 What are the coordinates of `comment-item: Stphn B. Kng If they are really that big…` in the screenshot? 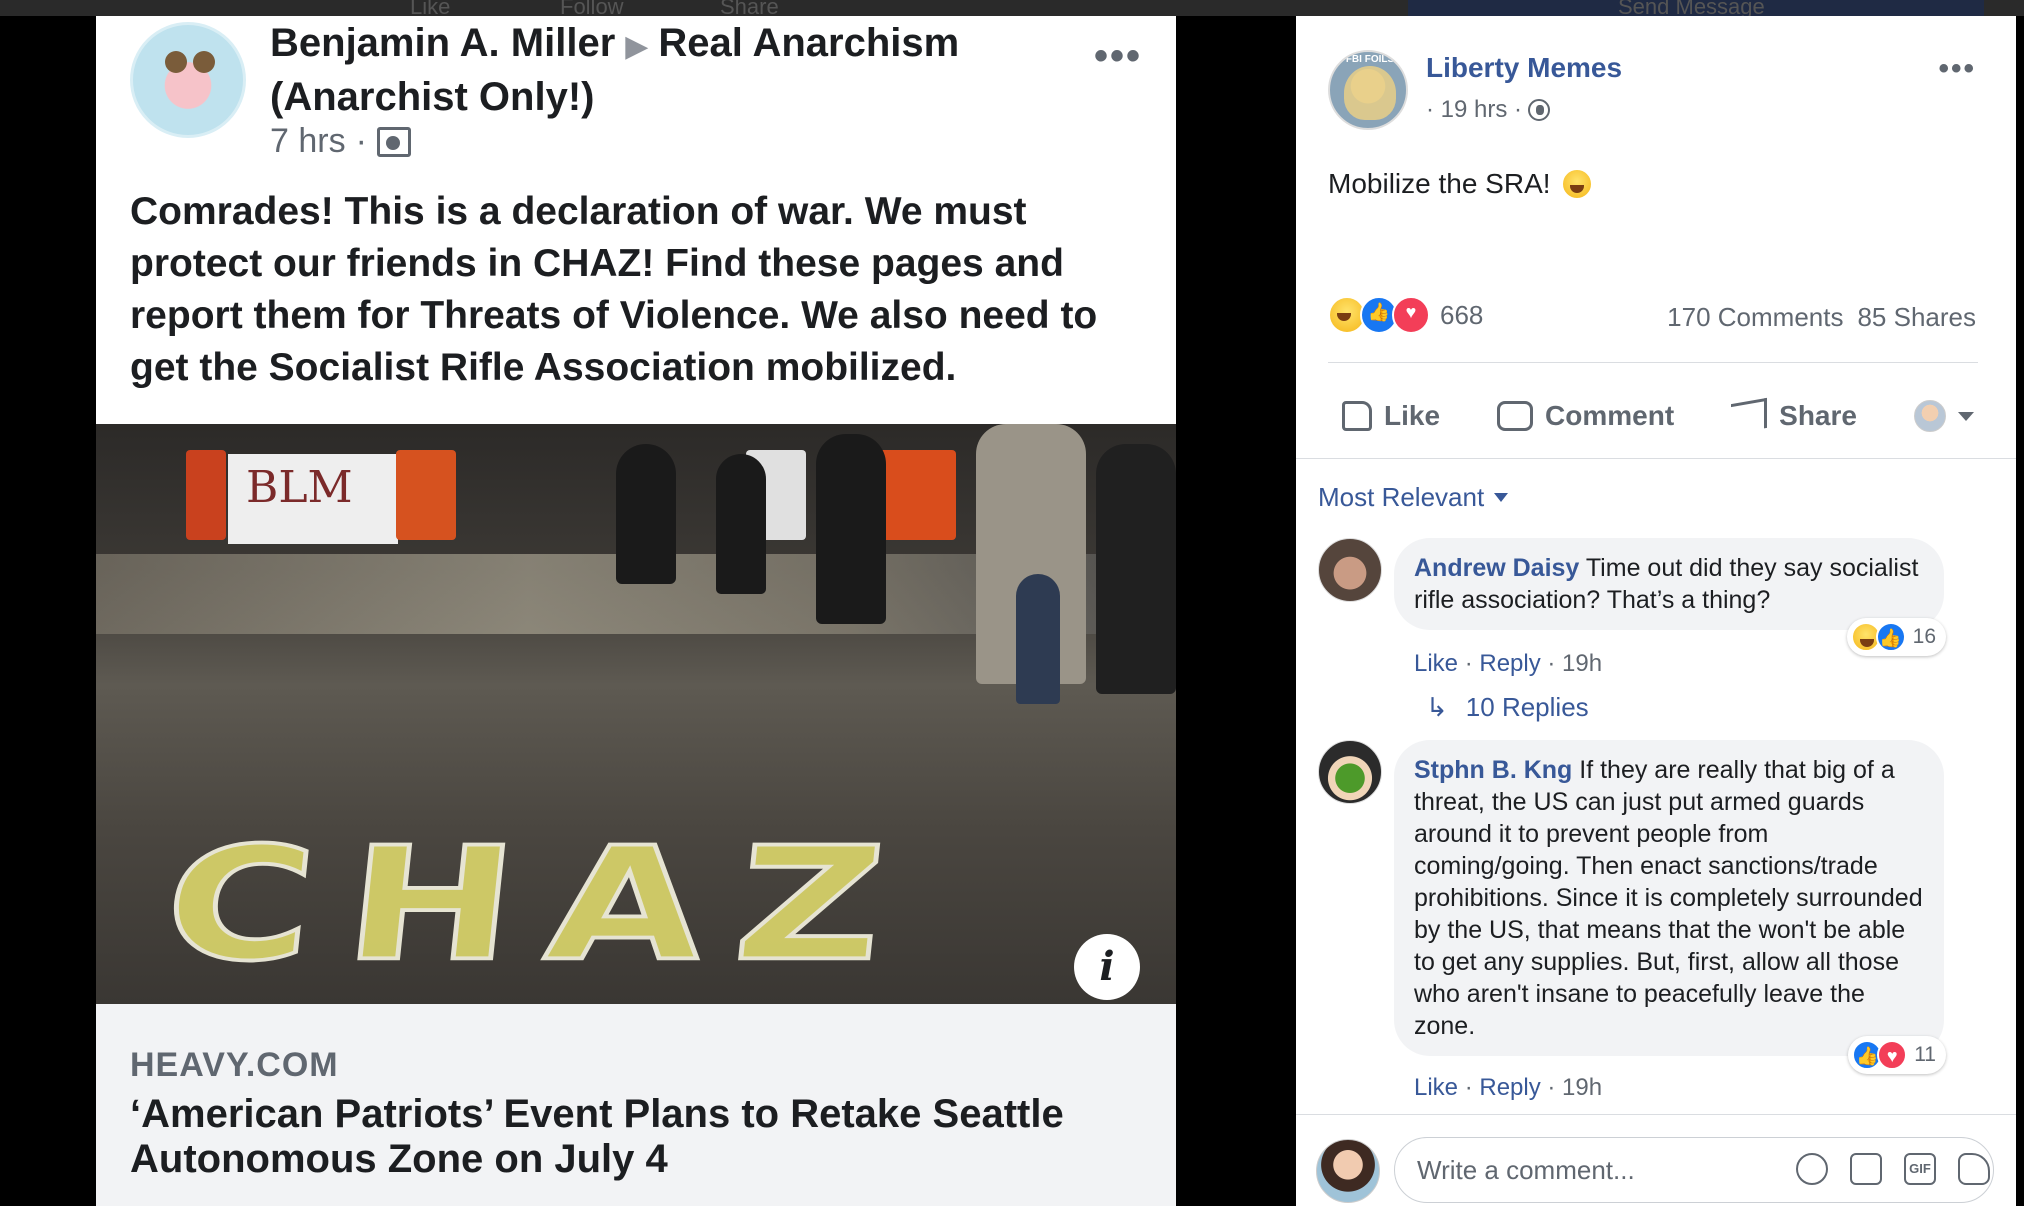 It's located at (1658, 925).